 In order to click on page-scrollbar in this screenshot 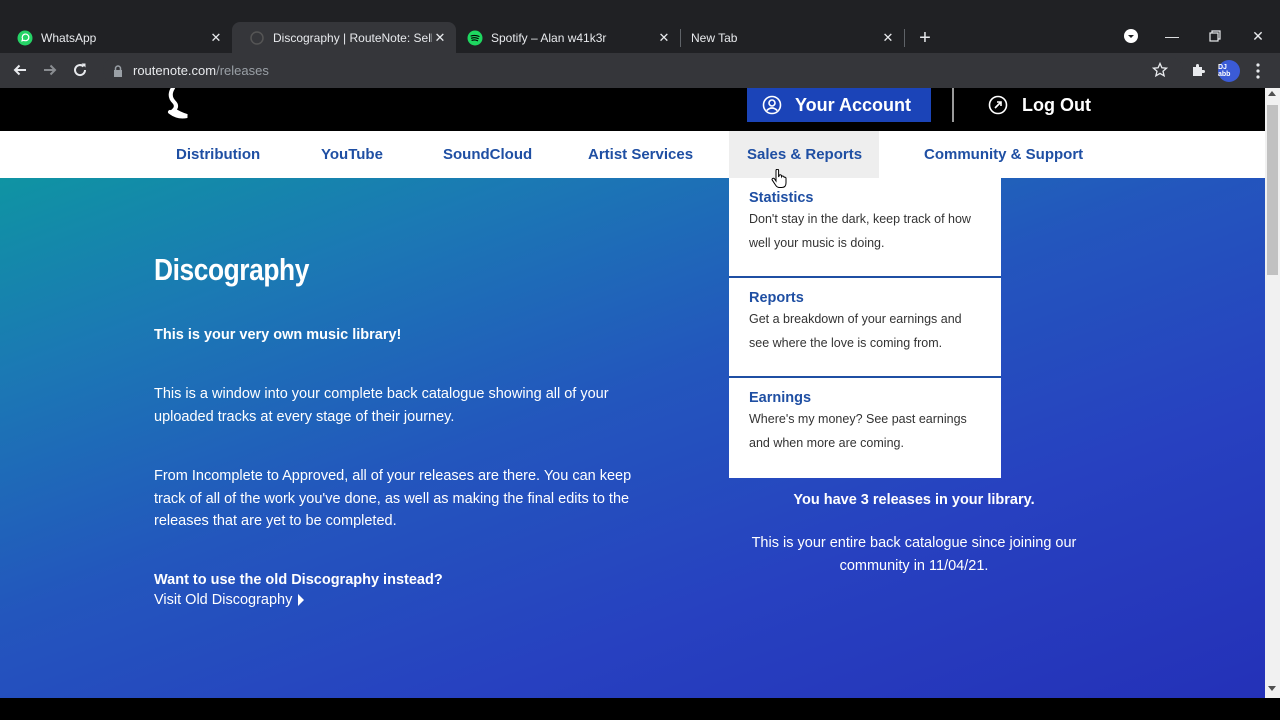, I will do `click(1272, 393)`.